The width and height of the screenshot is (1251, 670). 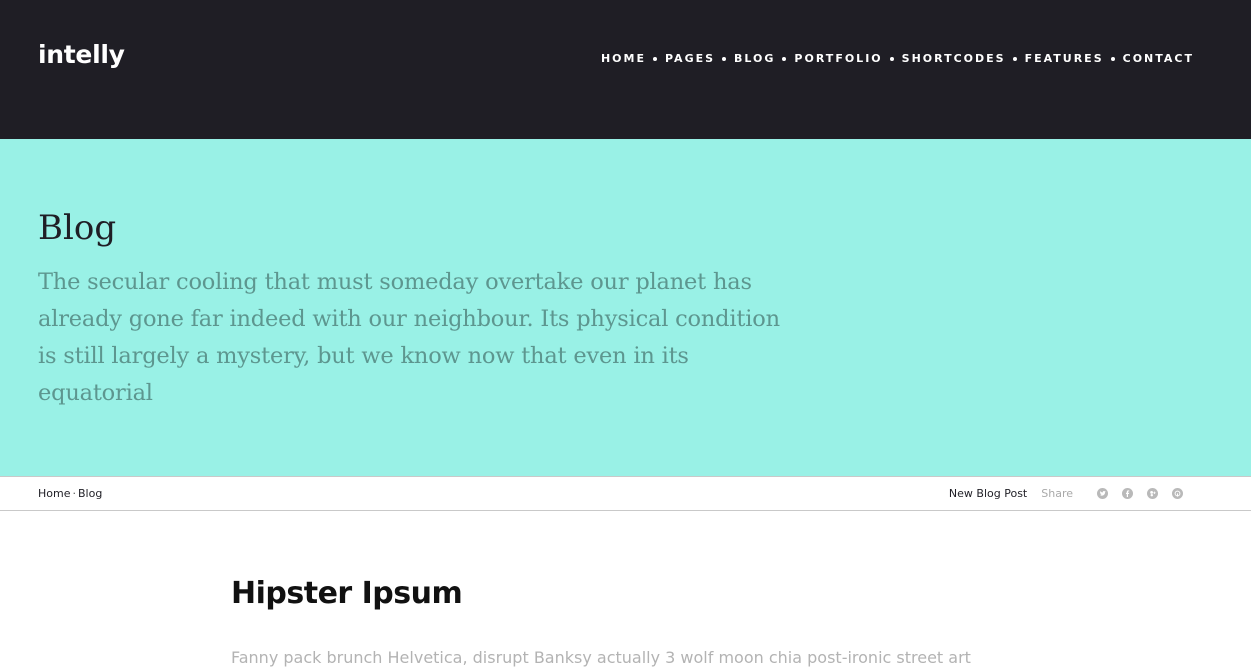 I want to click on page-title: Blog, so click(x=77, y=228).